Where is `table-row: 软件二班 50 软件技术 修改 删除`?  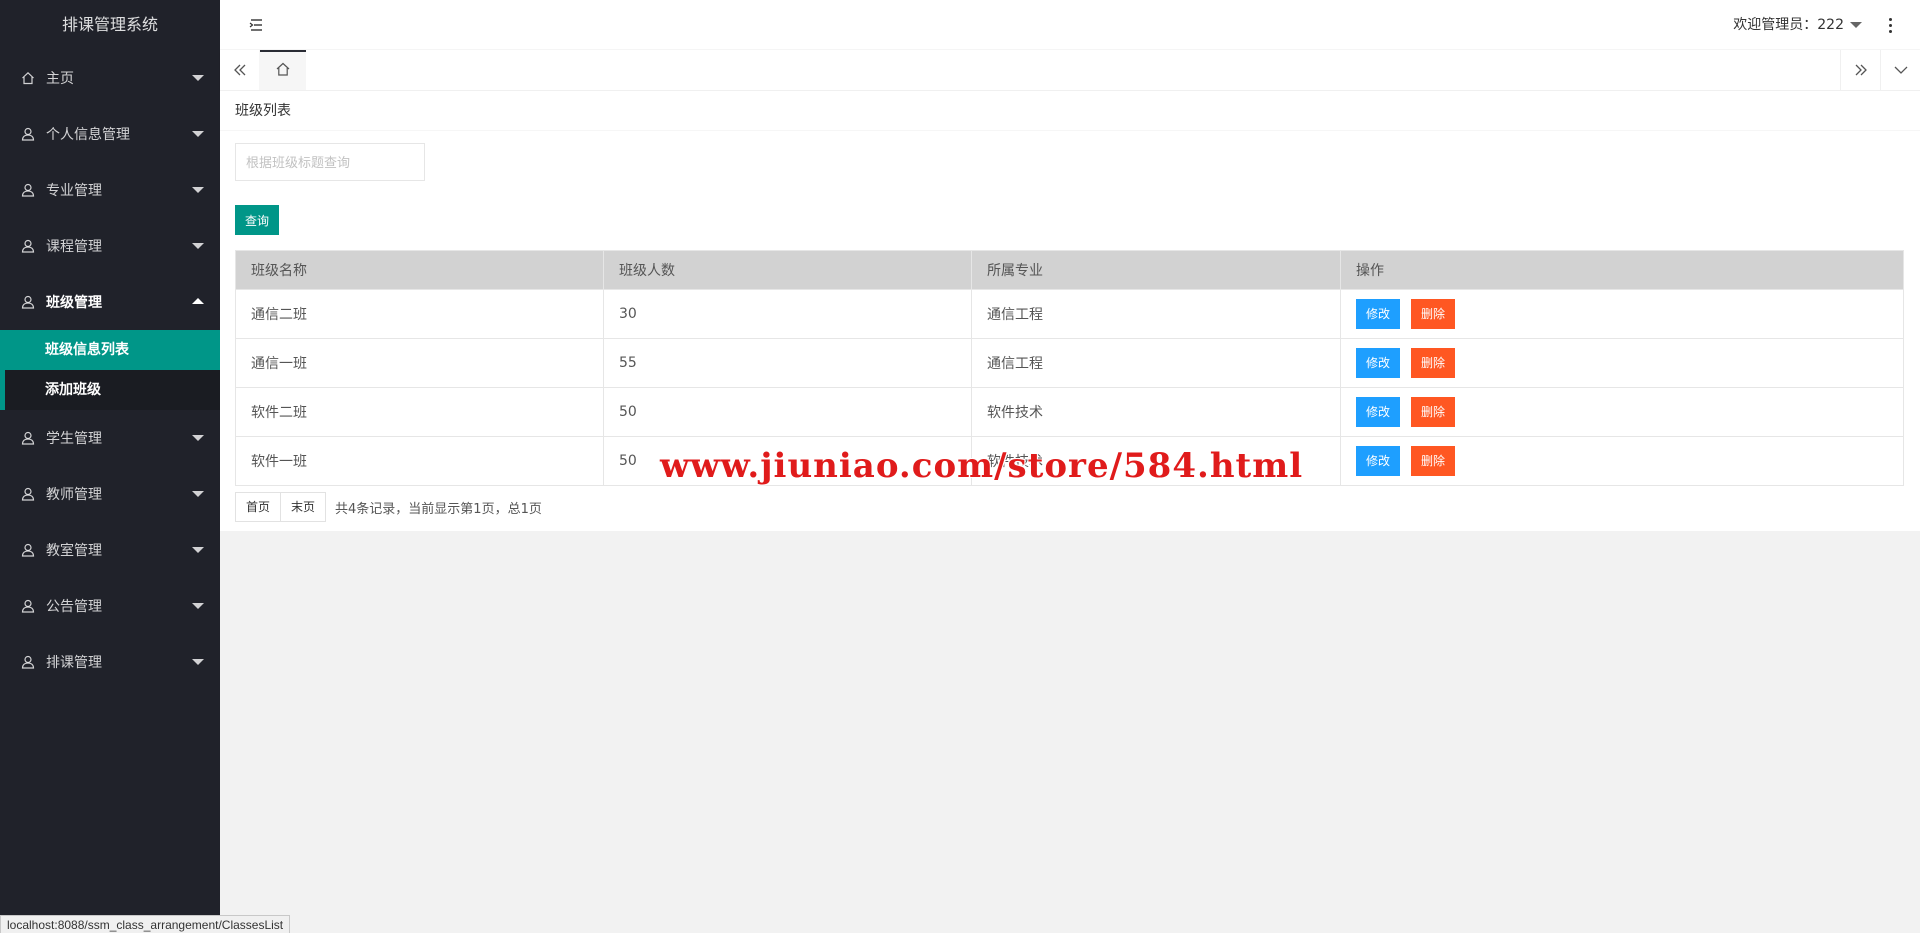 table-row: 软件二班 50 软件技术 修改 删除 is located at coordinates (1069, 412).